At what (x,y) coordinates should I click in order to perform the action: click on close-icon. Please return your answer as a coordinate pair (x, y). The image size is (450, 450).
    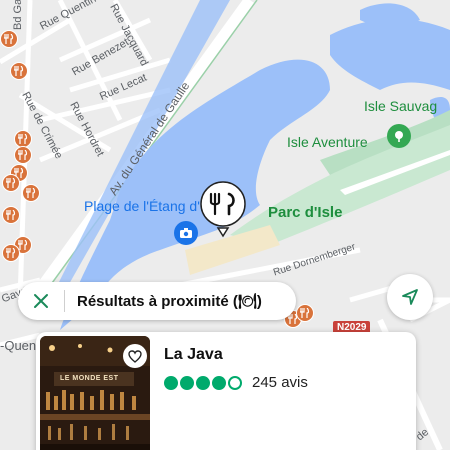
    Looking at the image, I should click on (41, 301).